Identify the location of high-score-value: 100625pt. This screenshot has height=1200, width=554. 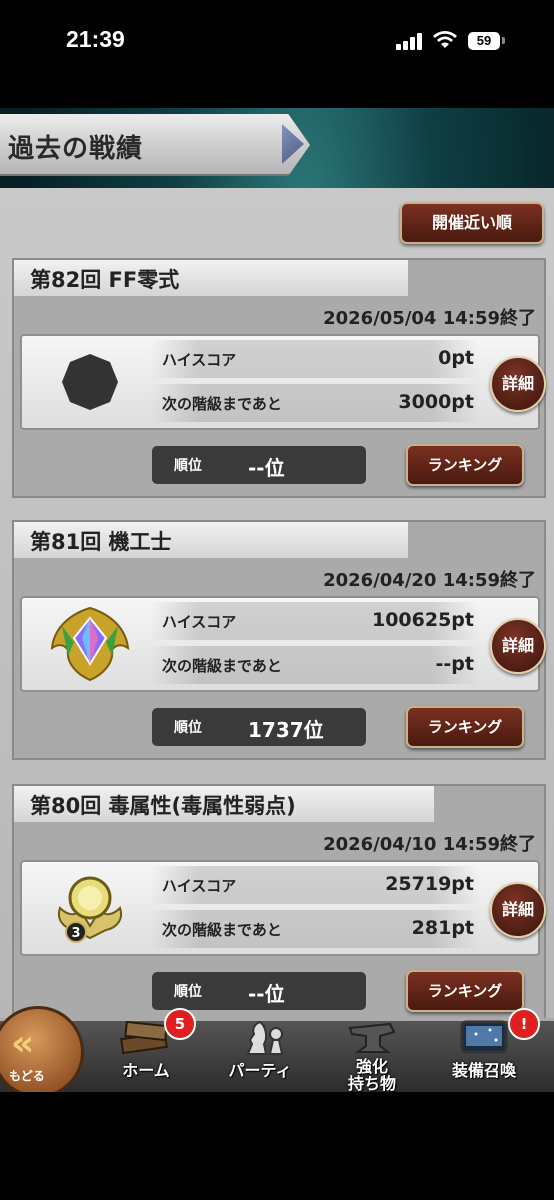
(422, 620).